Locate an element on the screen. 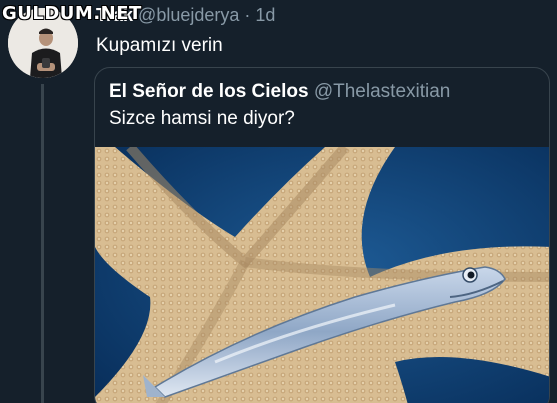 Image resolution: width=557 pixels, height=403 pixels. thread-line is located at coordinates (42, 243).